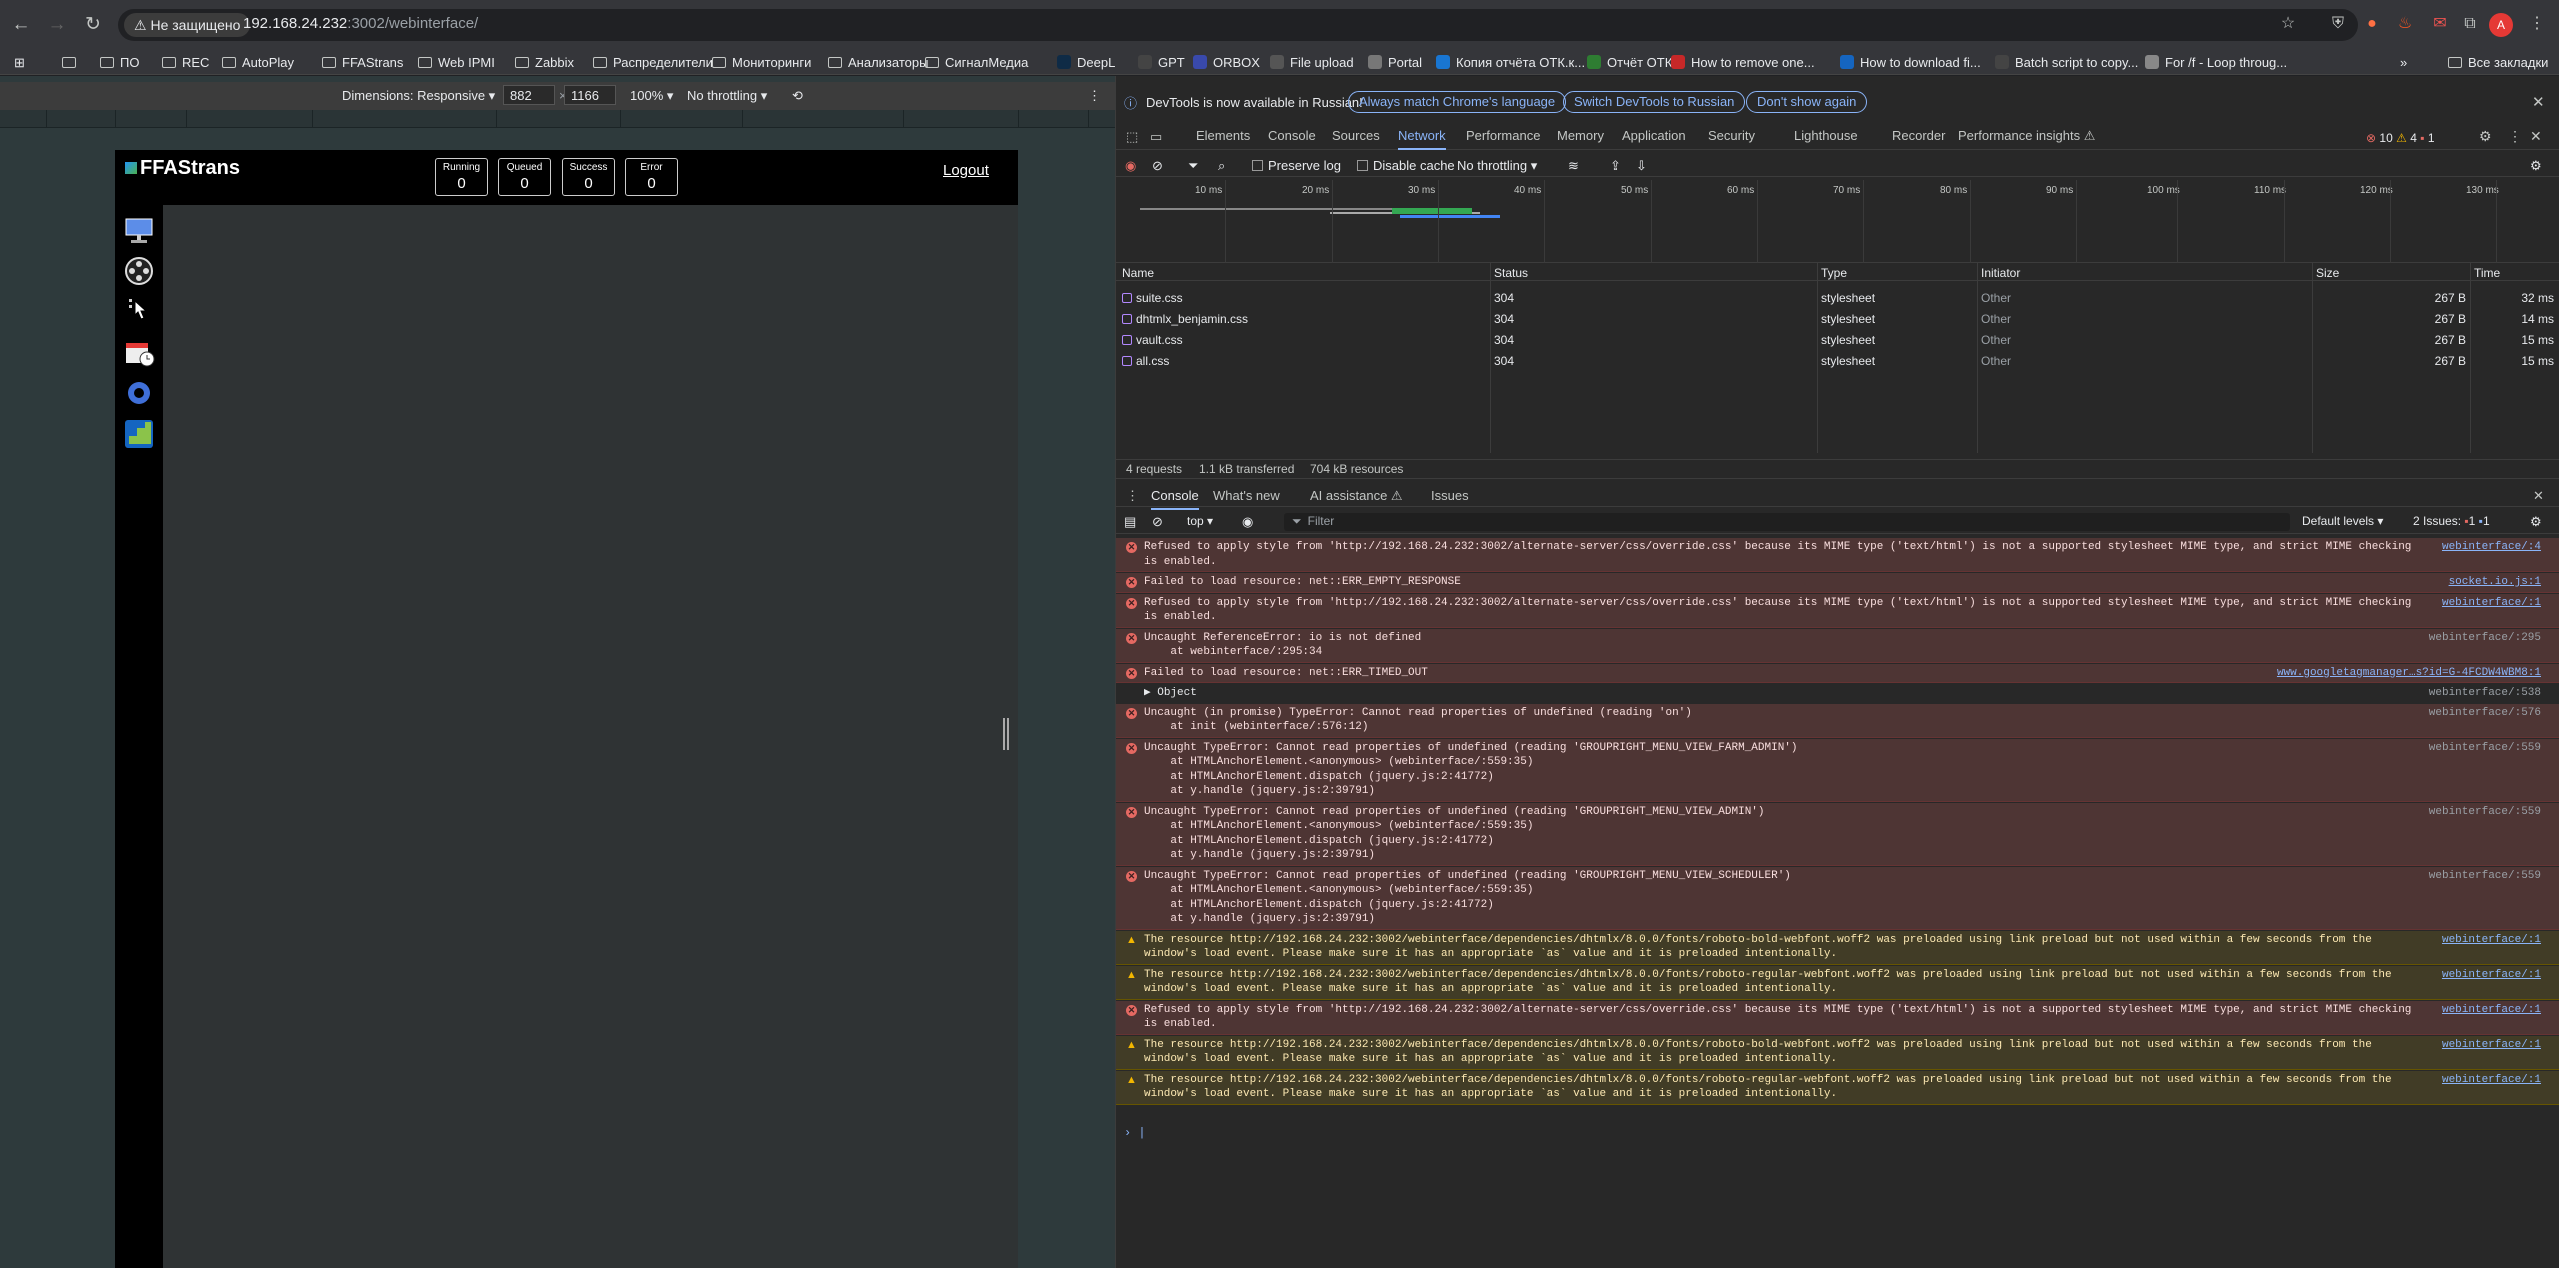 This screenshot has width=2559, height=1268. Describe the element at coordinates (1296, 165) in the screenshot. I see `preserve-log-checkbox: Preserve log` at that location.